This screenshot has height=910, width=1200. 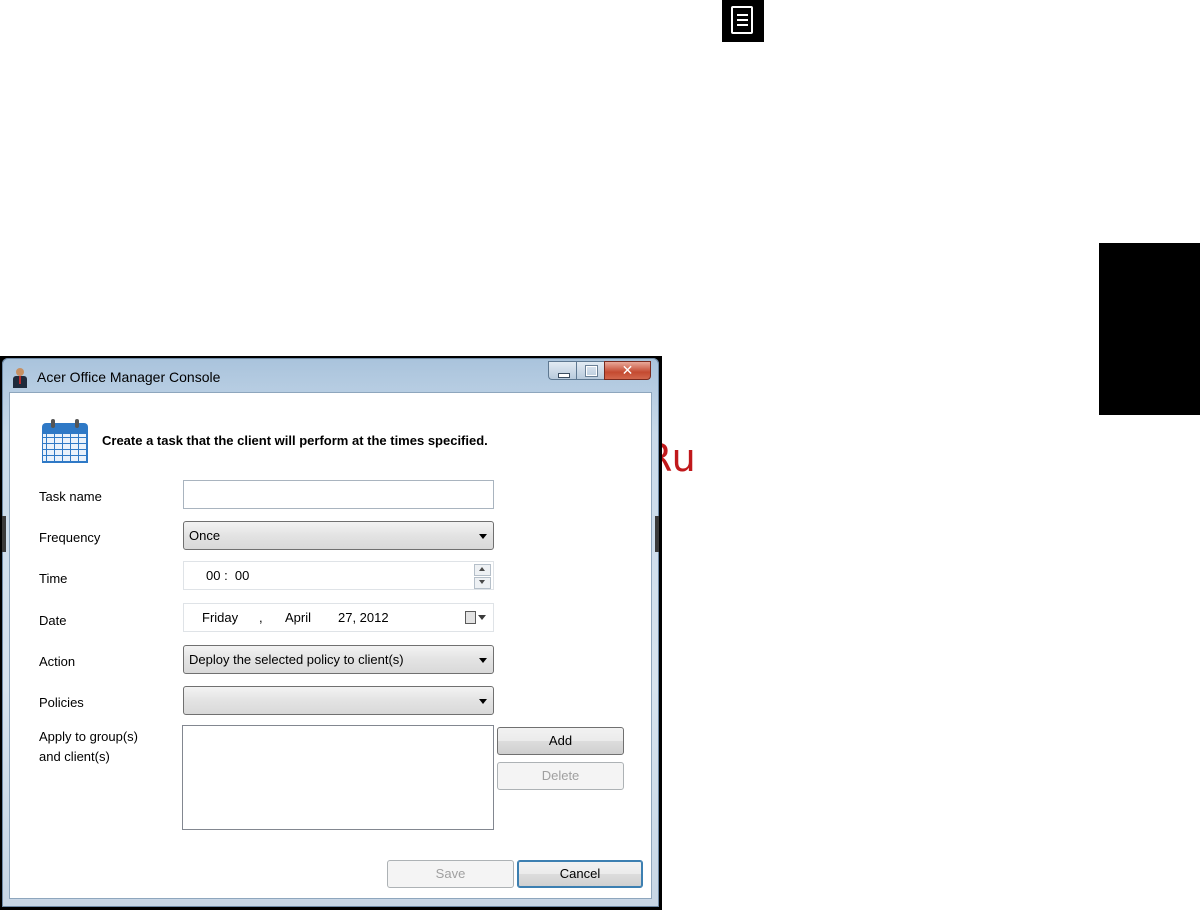 What do you see at coordinates (296, 659) in the screenshot?
I see `action-value: Deploy the selected policy to client(s)` at bounding box center [296, 659].